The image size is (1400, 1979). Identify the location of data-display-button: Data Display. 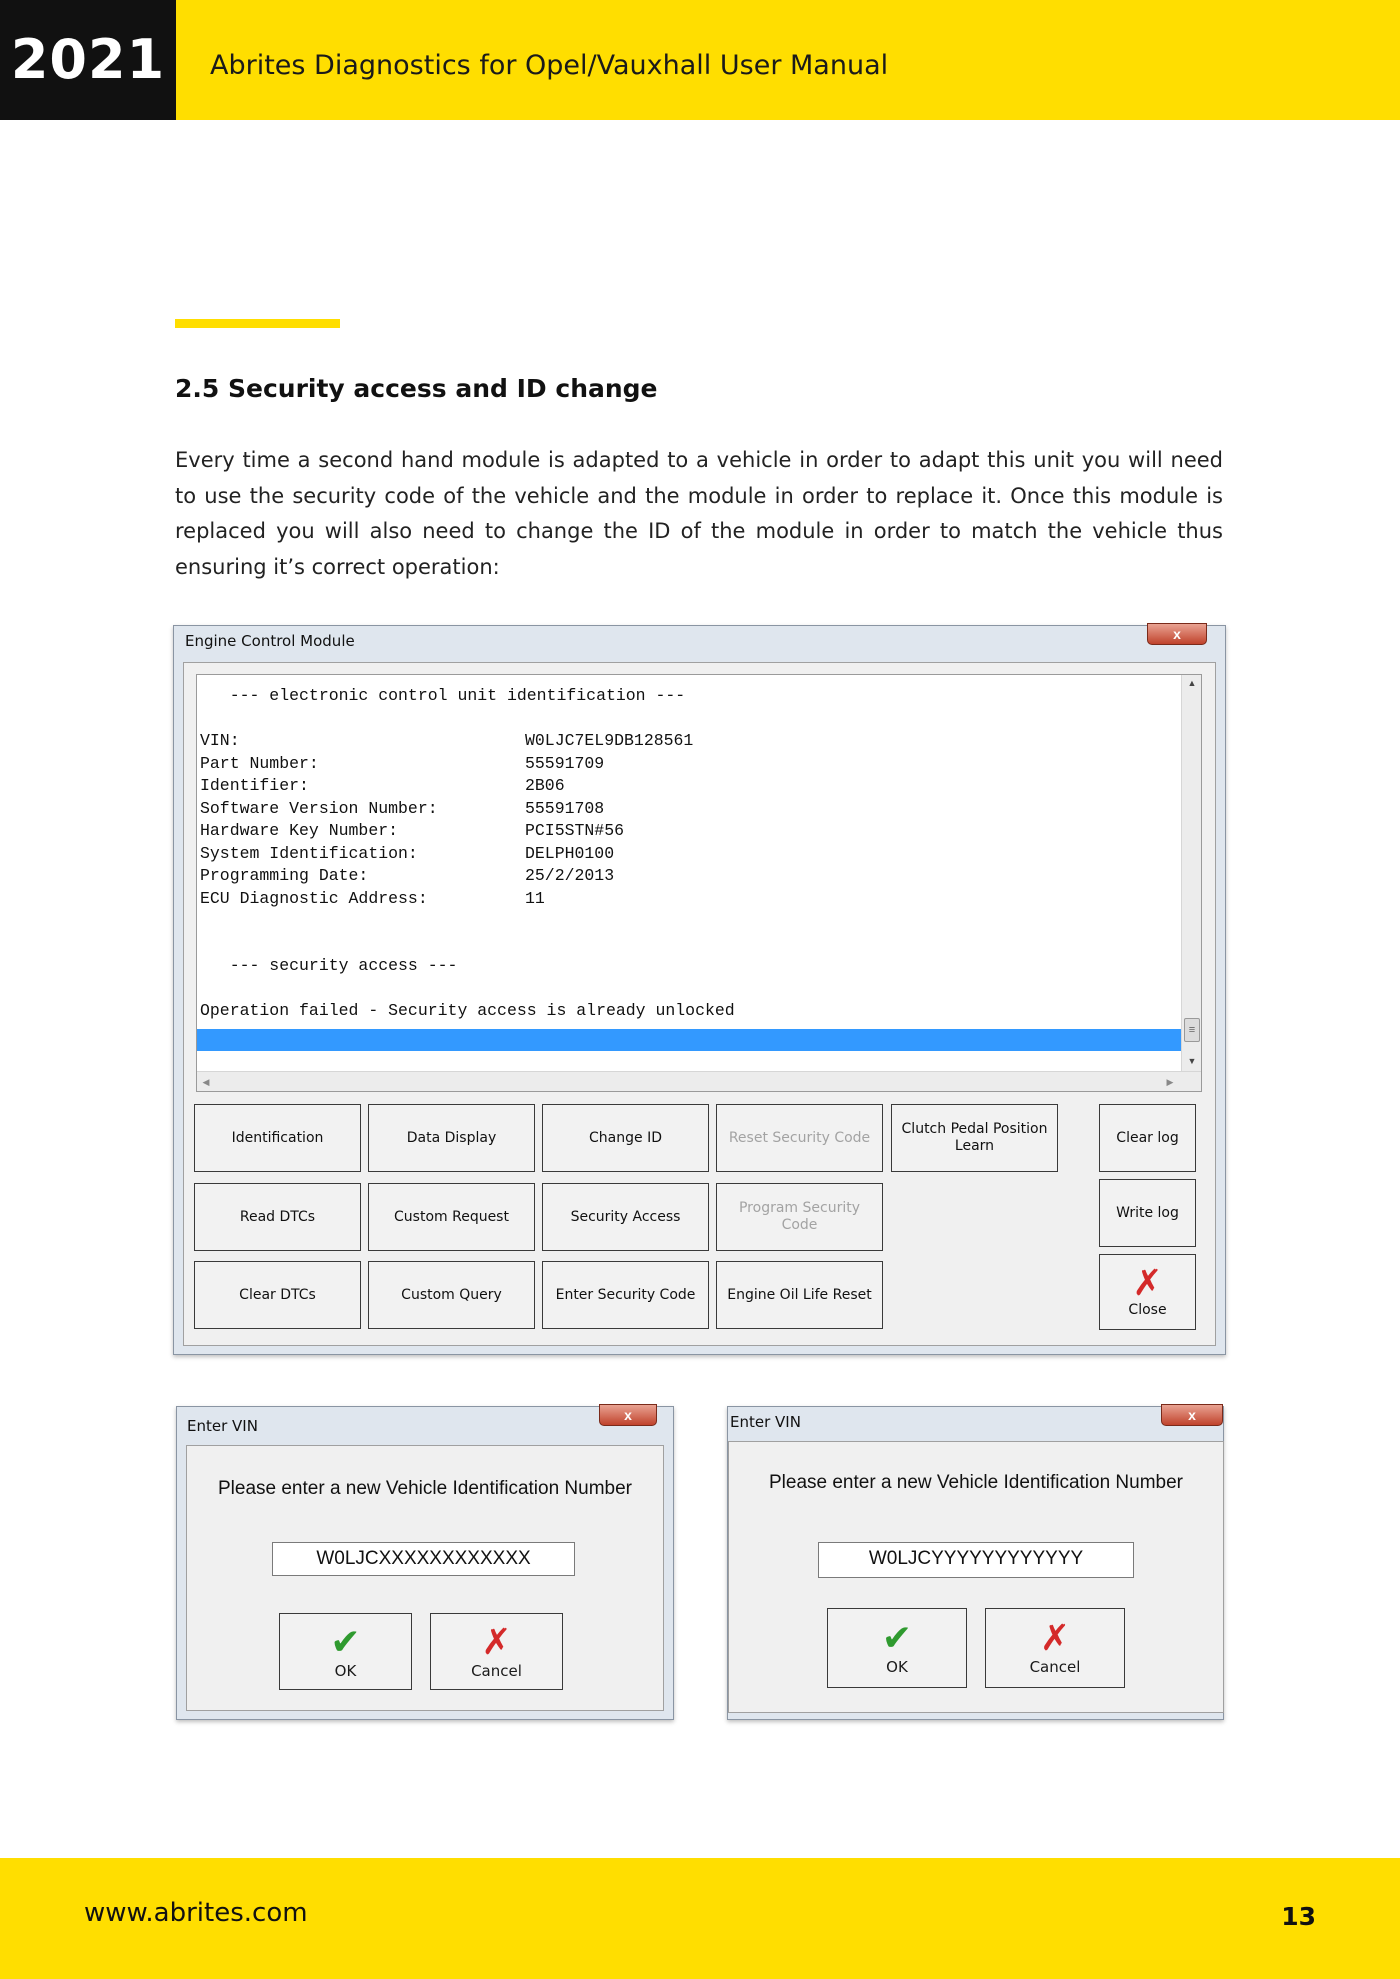
(451, 1138).